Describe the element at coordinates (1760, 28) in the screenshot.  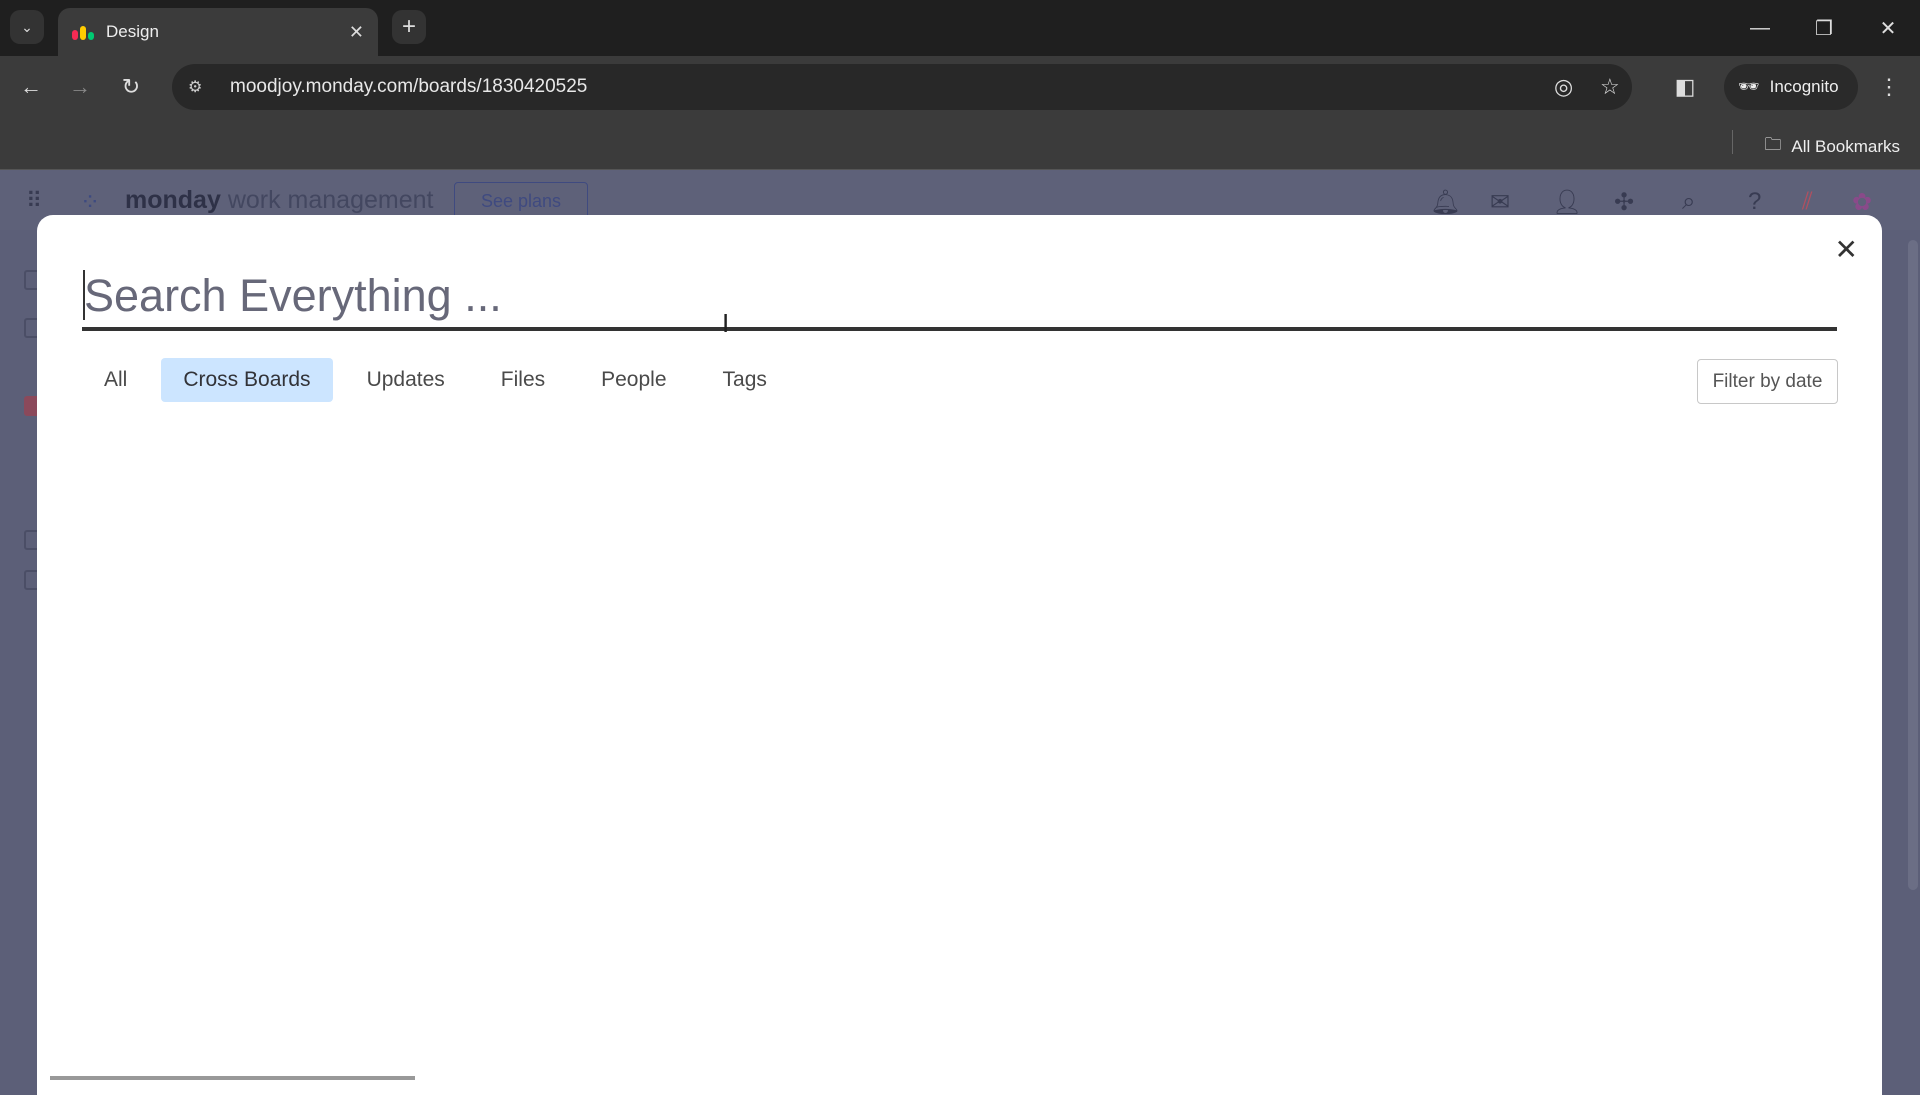
I see `minimize-icon: —` at that location.